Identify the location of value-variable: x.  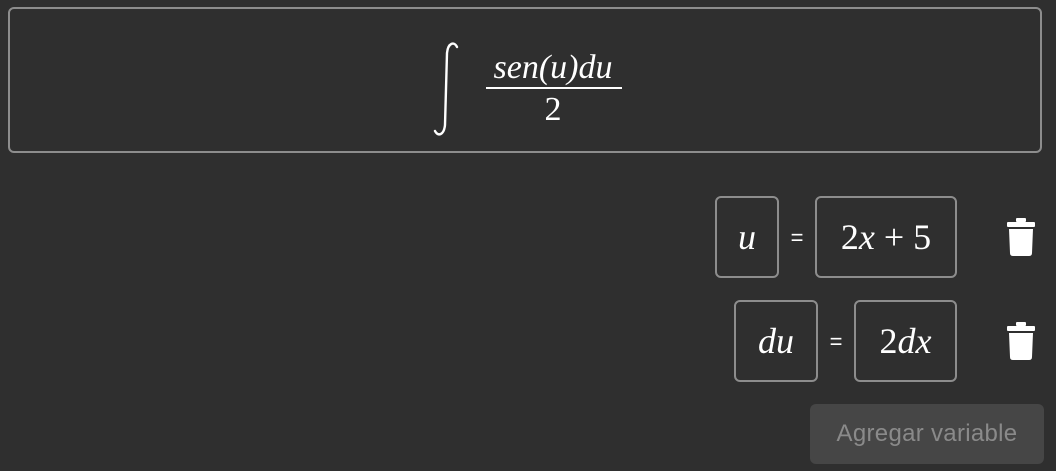
(866, 237).